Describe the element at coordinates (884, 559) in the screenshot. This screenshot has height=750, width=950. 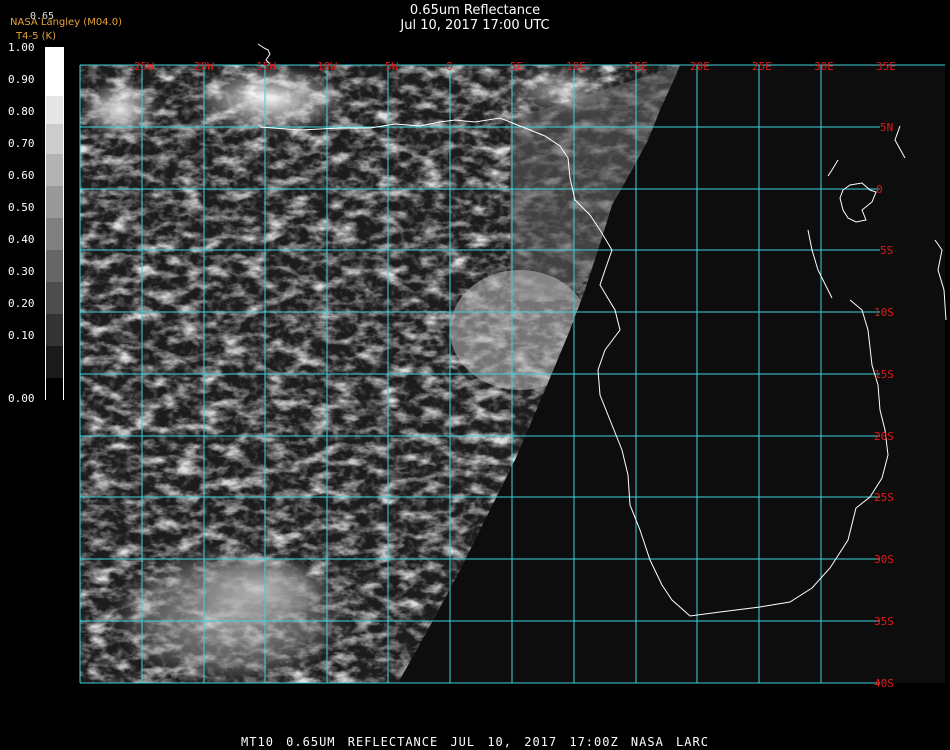
I see `lat-label: 30S` at that location.